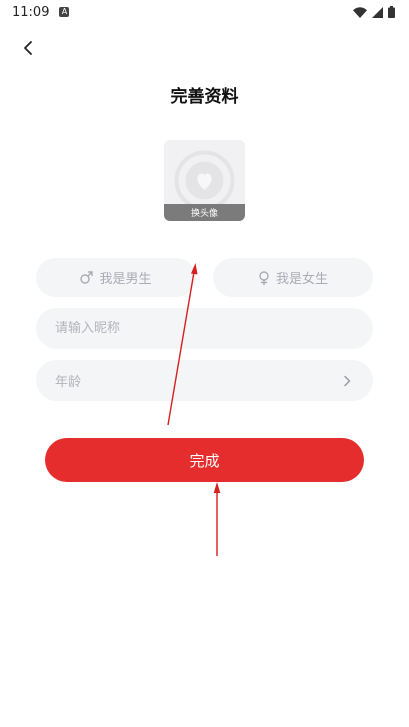 The image size is (409, 727). Describe the element at coordinates (204, 380) in the screenshot. I see `age-selector: 年龄` at that location.